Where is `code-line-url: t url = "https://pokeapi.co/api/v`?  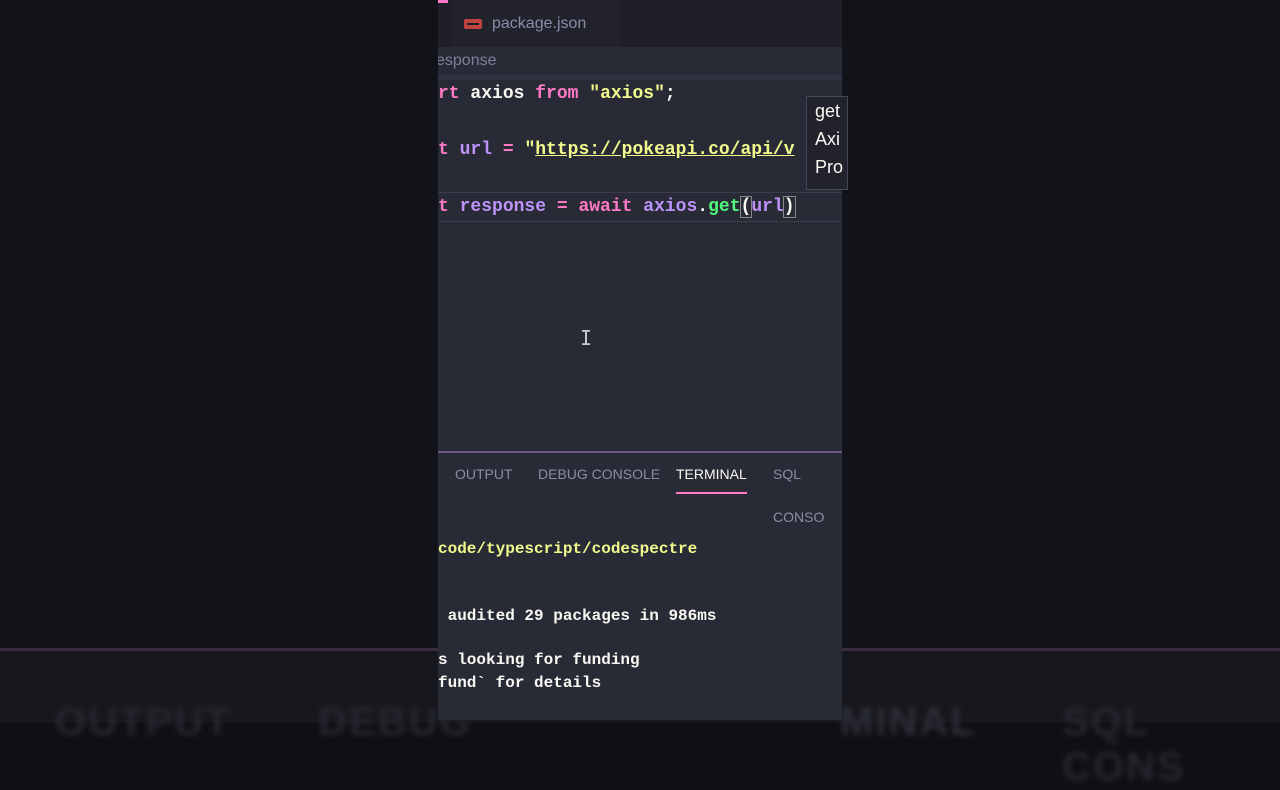 code-line-url: t url = "https://pokeapi.co/api/v is located at coordinates (616, 150).